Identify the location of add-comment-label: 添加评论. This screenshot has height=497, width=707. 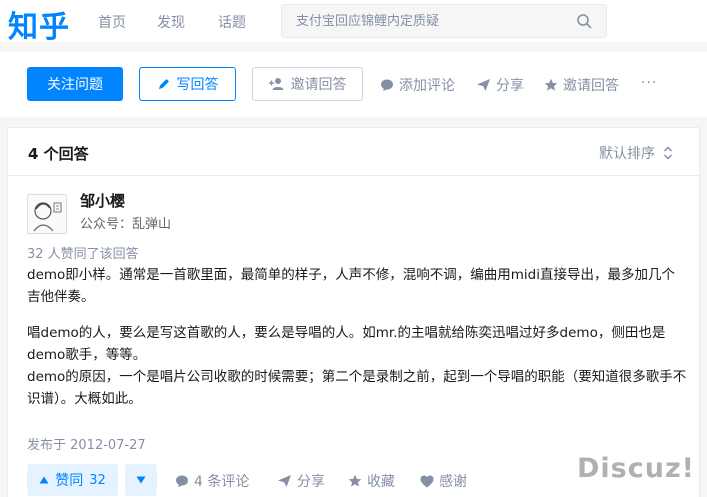
(427, 86).